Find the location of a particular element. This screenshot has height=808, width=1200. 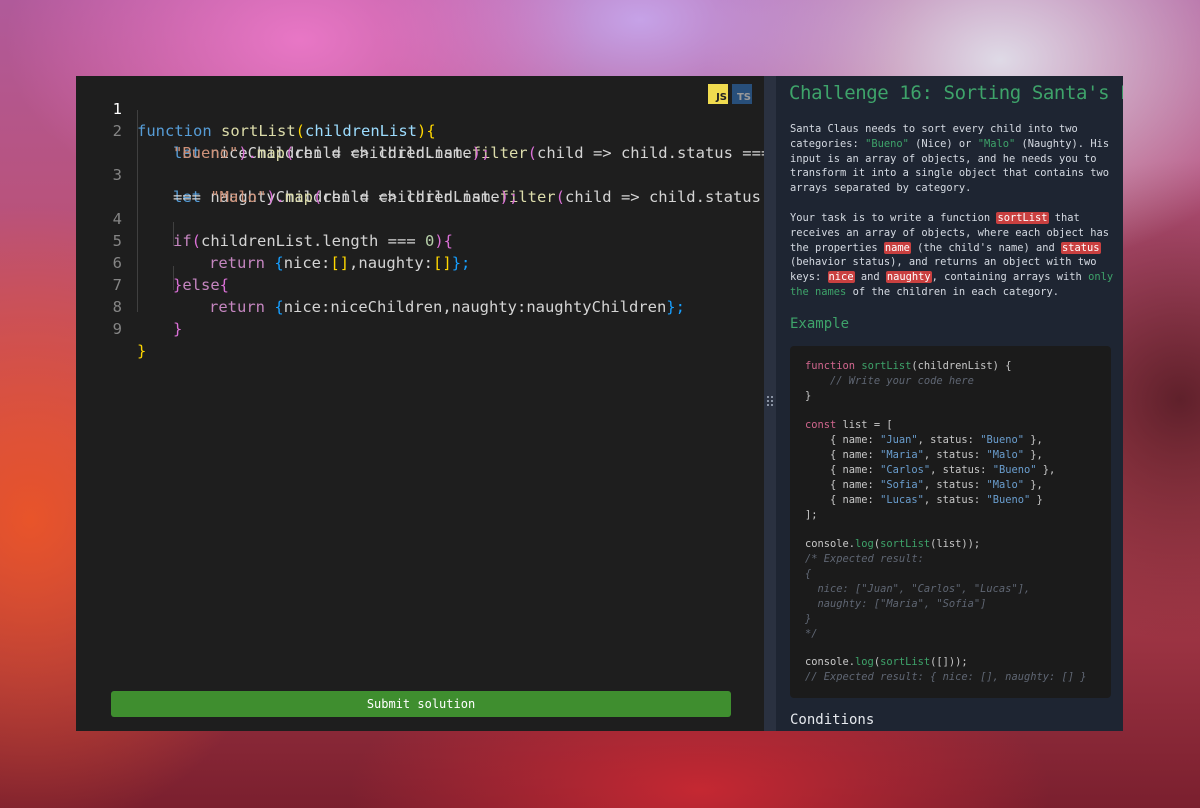

code-line: 5 return {nice:[],naughty:[]}; is located at coordinates (420, 240).